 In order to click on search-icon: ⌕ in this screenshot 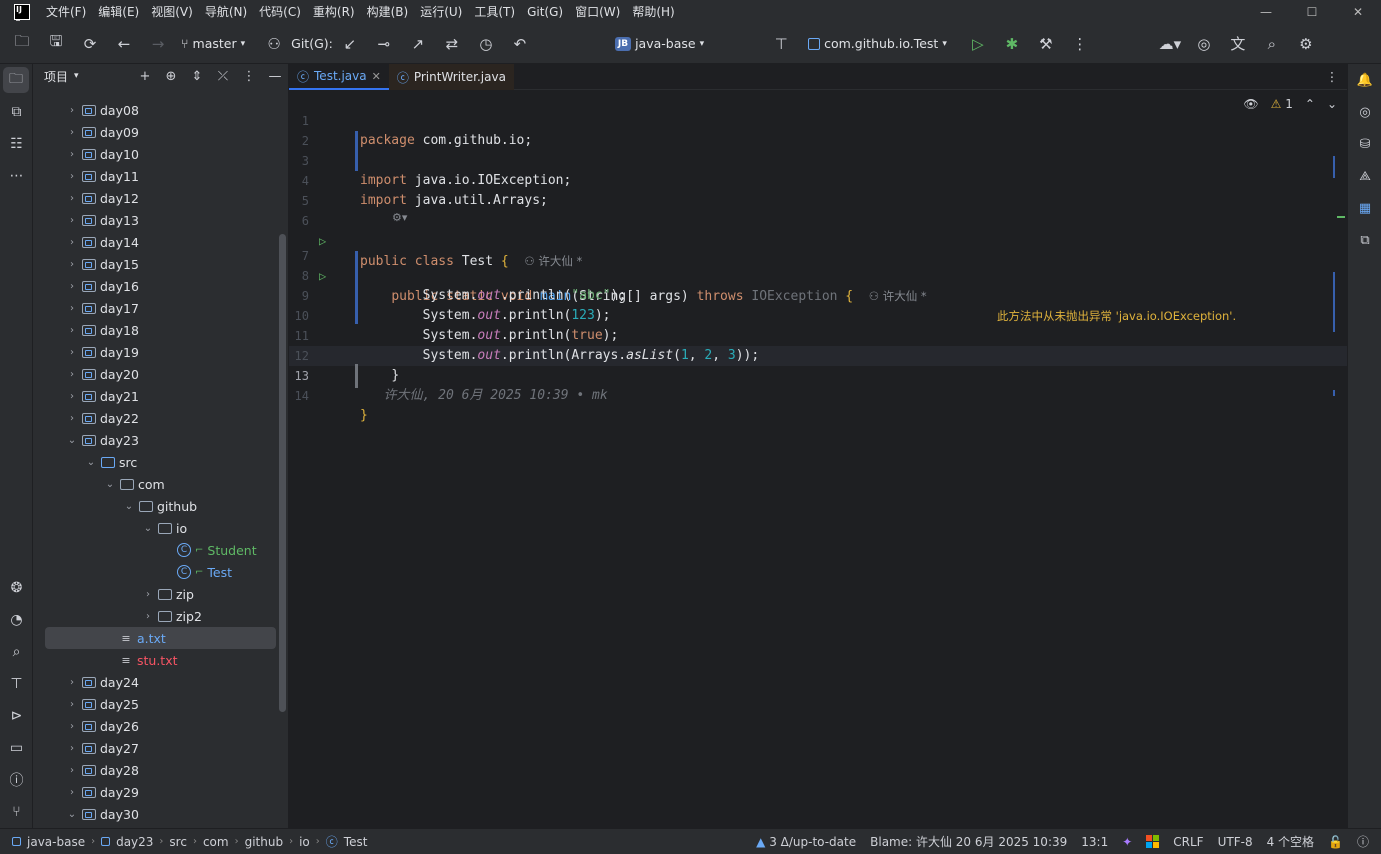, I will do `click(1272, 44)`.